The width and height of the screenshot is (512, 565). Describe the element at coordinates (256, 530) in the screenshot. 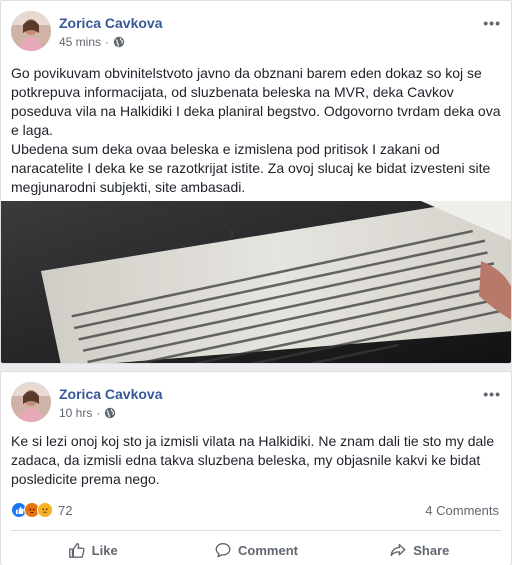

I see `divider` at that location.